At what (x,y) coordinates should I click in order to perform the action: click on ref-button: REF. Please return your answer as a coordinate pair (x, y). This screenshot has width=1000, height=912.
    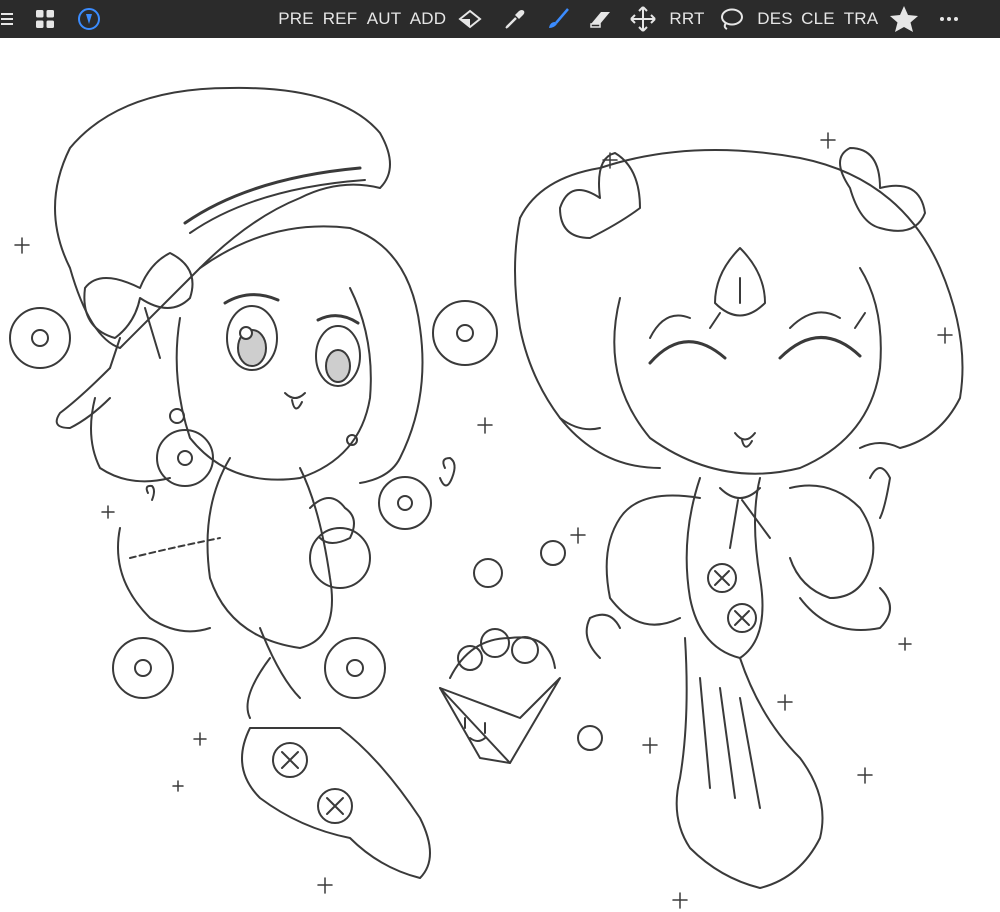
    Looking at the image, I should click on (340, 19).